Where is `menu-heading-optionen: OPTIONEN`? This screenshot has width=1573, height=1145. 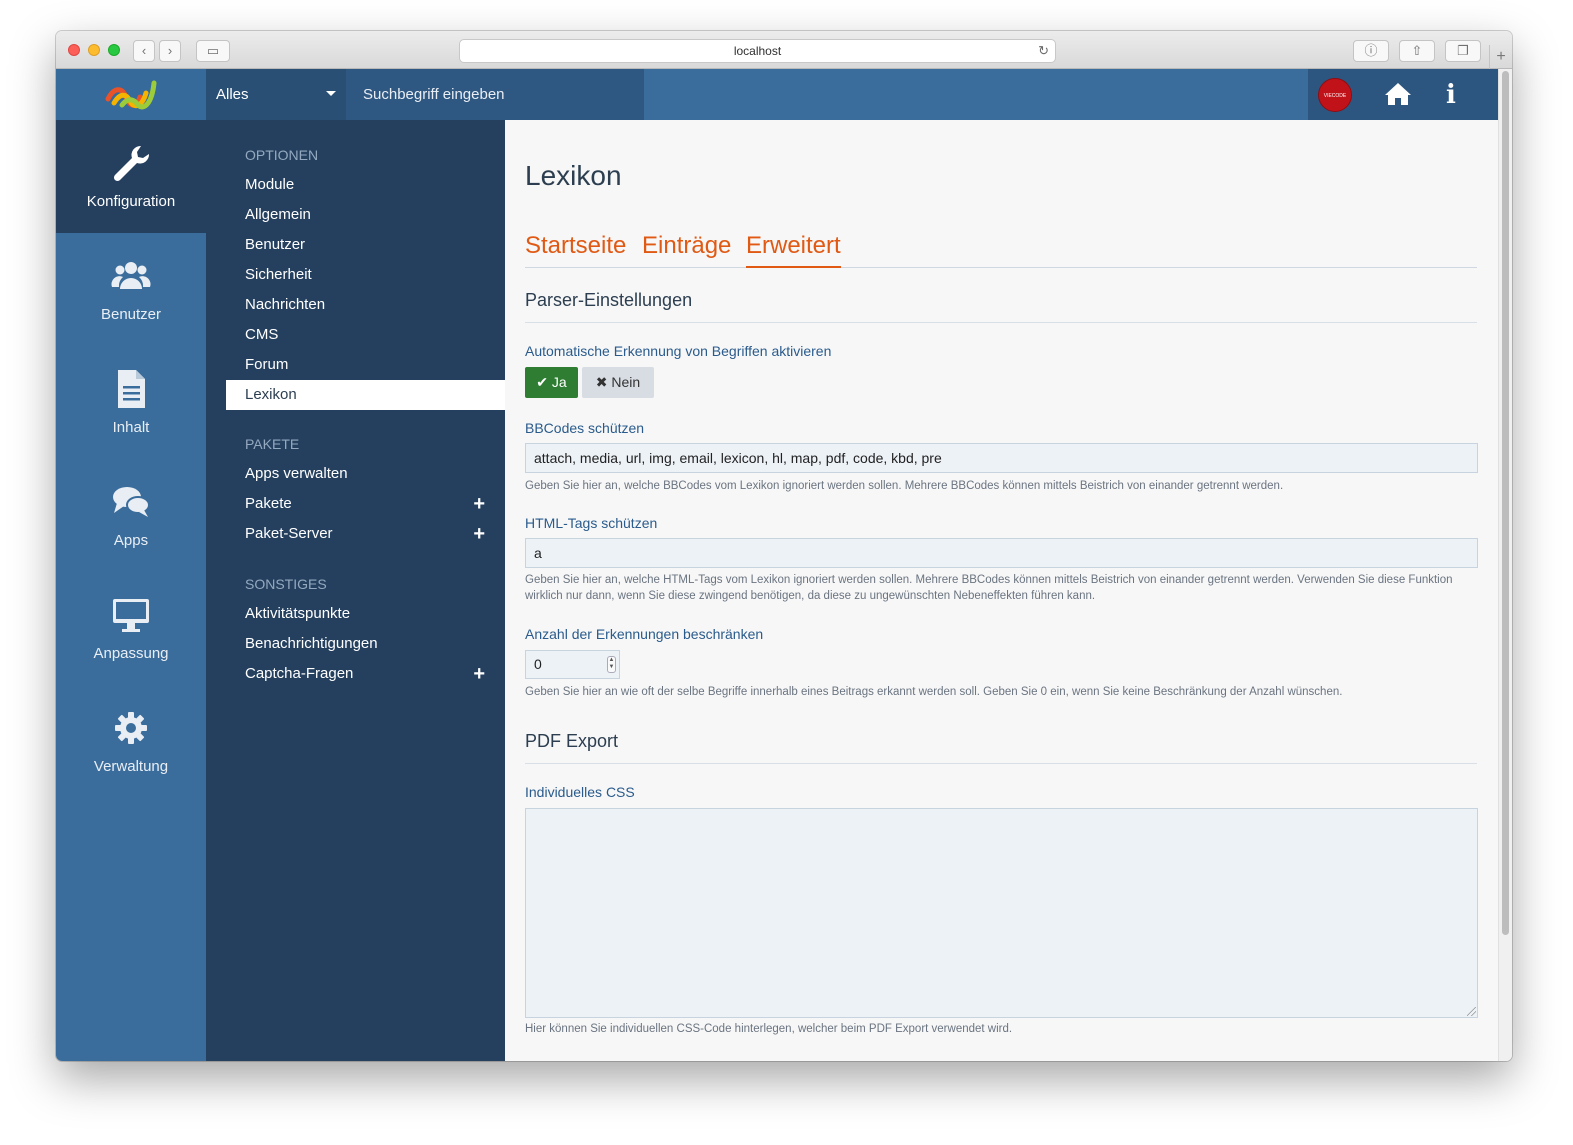
menu-heading-optionen: OPTIONEN is located at coordinates (282, 155).